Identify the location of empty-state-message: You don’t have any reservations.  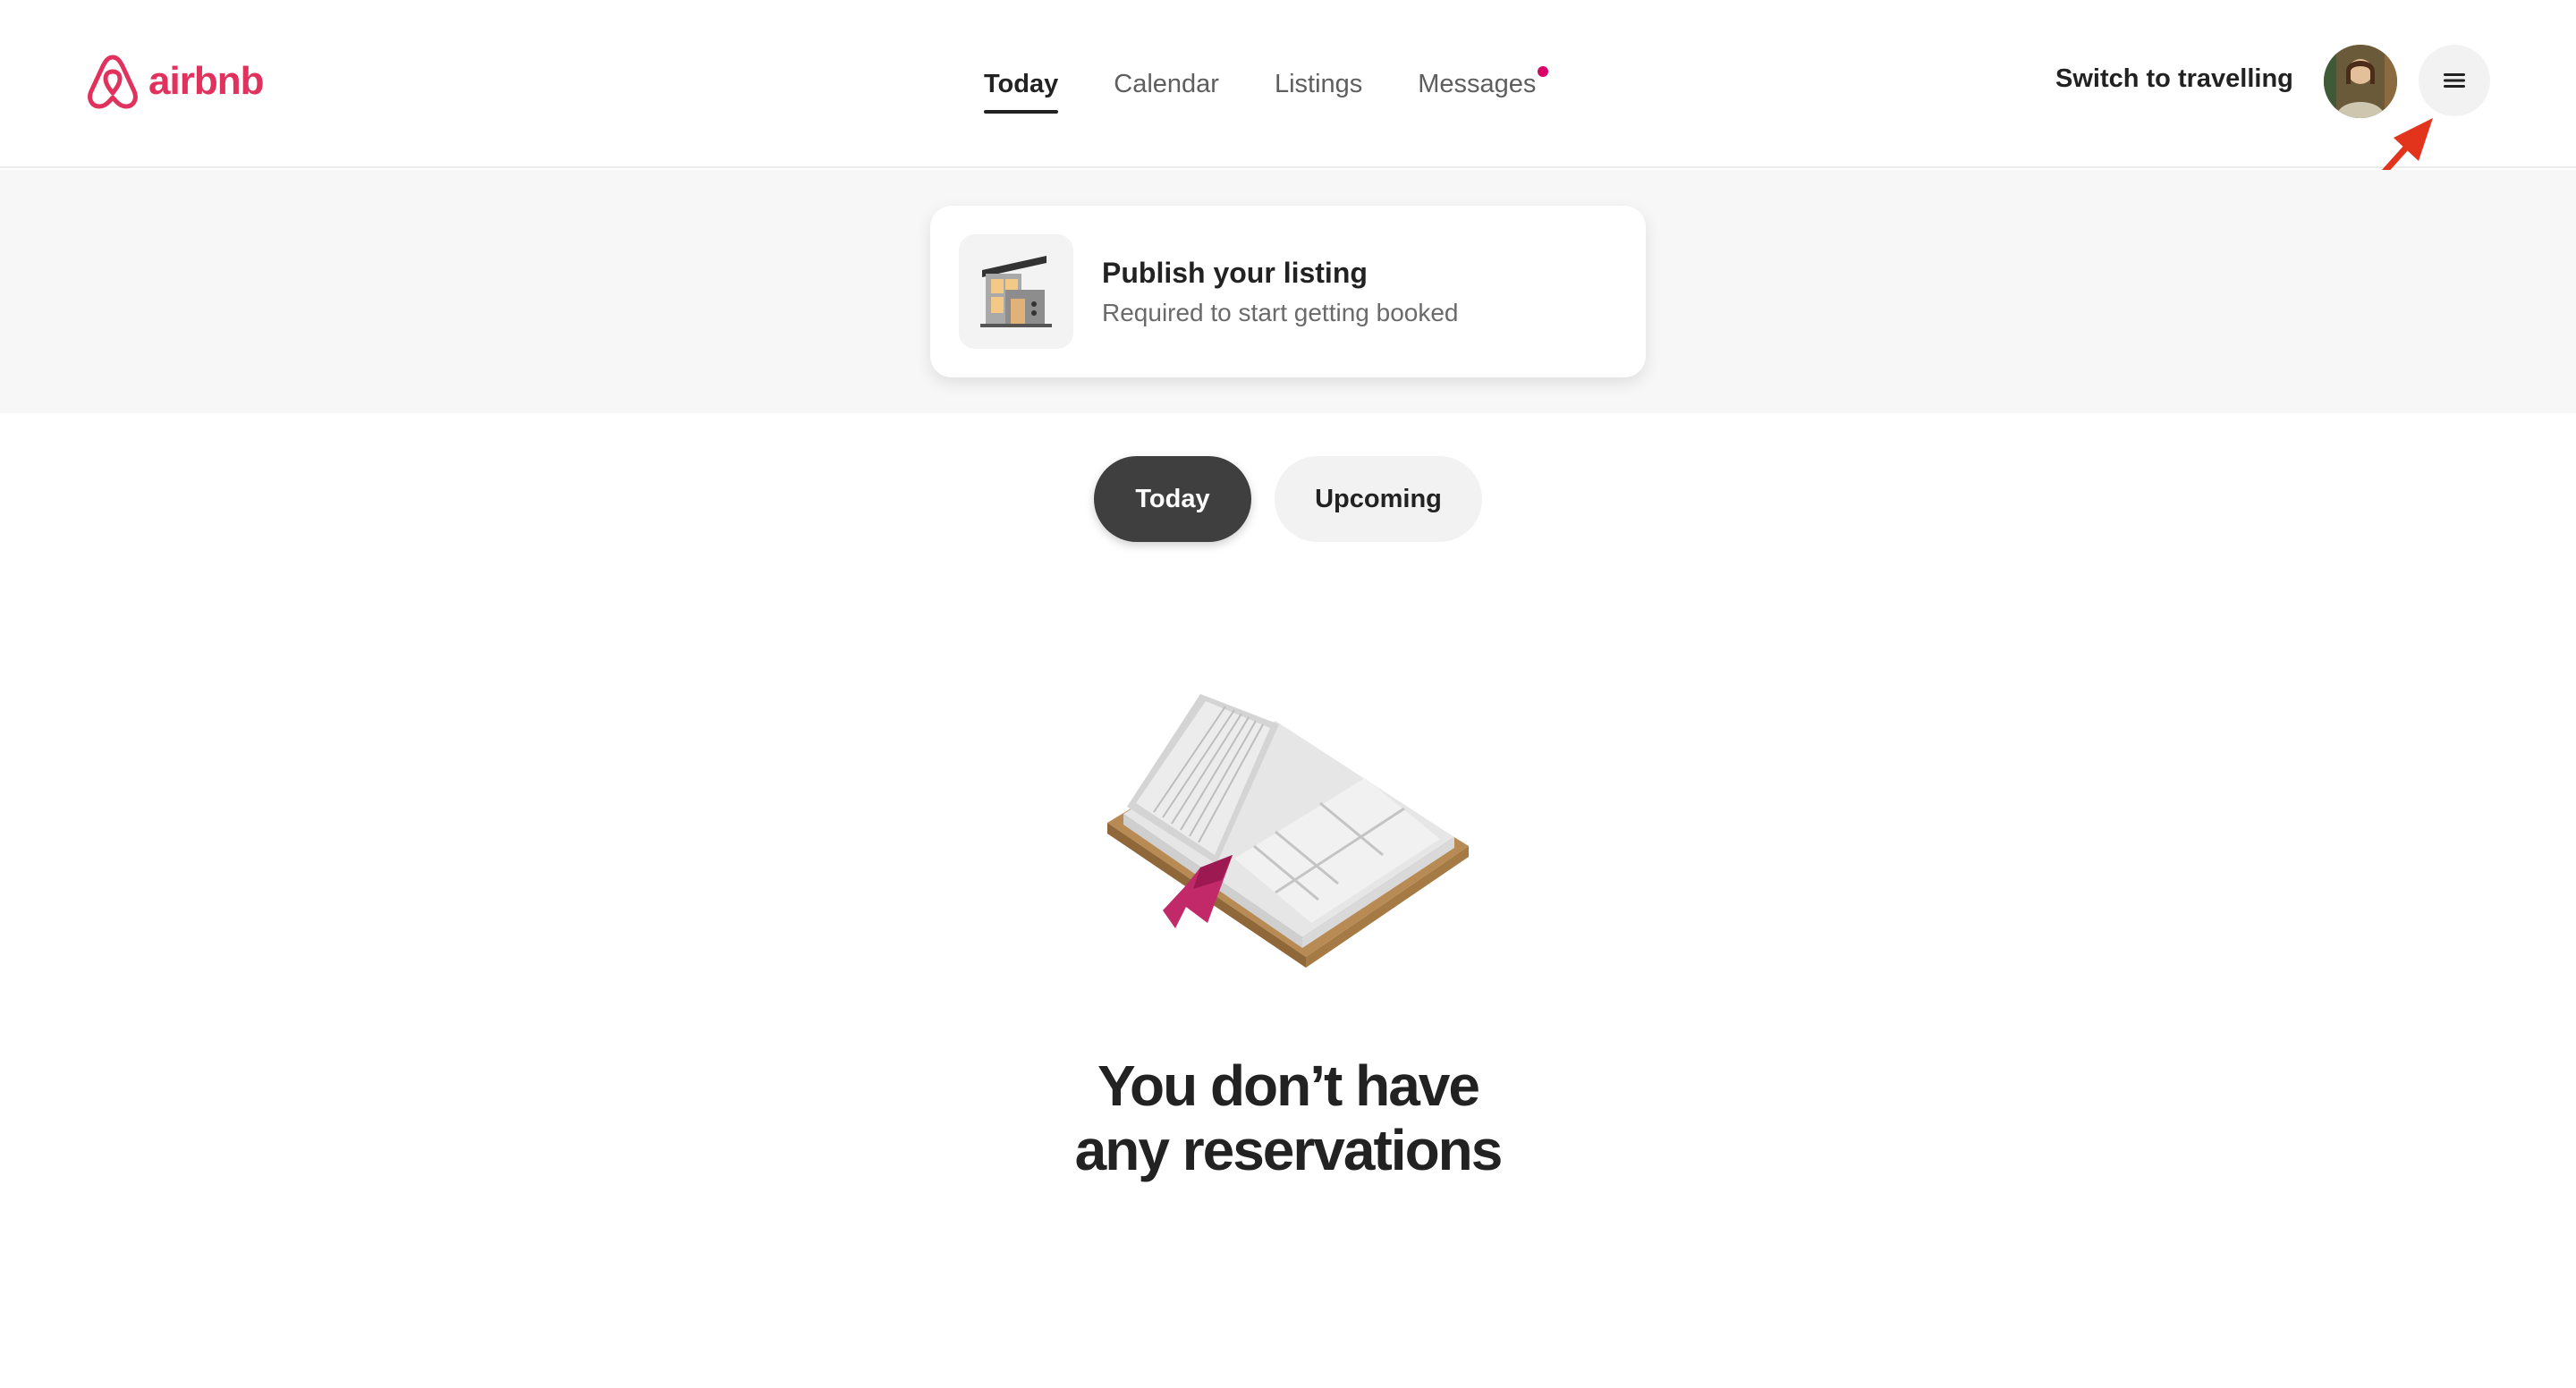
(1288, 1118).